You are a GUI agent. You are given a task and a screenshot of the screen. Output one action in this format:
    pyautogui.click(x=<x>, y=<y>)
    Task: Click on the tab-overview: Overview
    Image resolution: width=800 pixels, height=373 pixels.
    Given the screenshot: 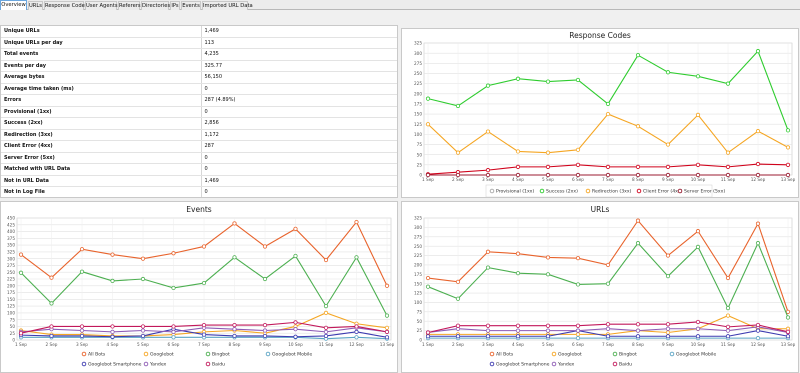 What is the action you would take?
    pyautogui.click(x=13, y=5)
    